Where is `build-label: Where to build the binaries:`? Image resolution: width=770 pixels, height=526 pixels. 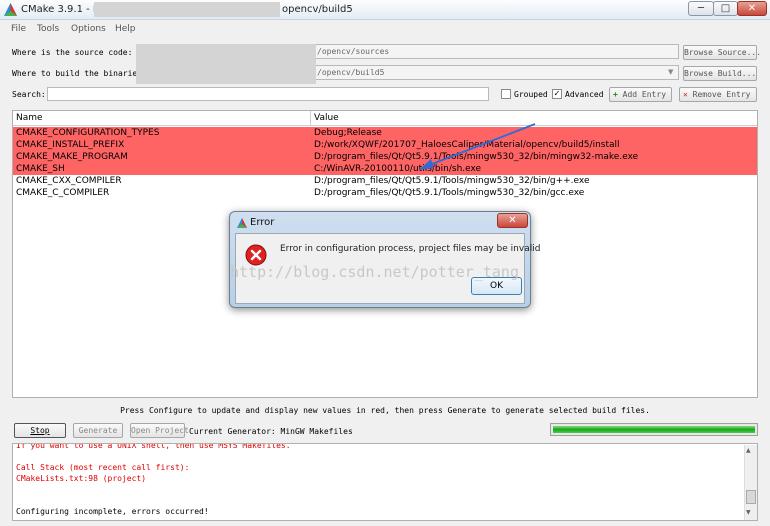
build-label: Where to build the binaries: is located at coordinates (79, 73).